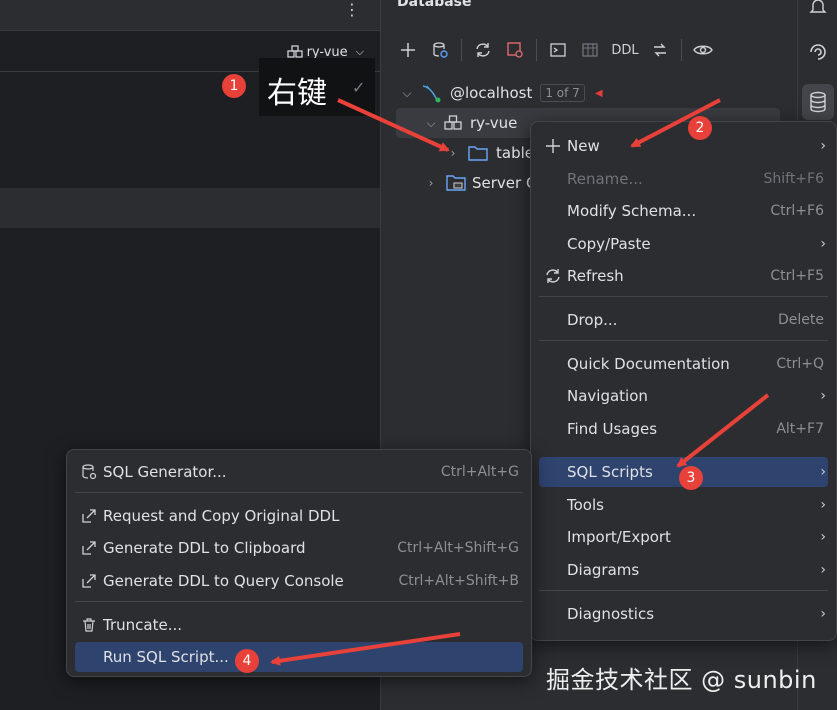 The height and width of the screenshot is (710, 837). Describe the element at coordinates (683, 396) in the screenshot. I see `menu-item-navigation: Navigation ›` at that location.